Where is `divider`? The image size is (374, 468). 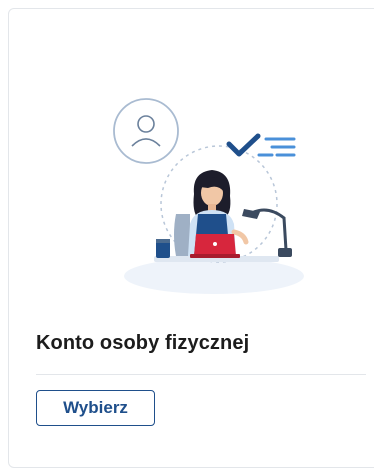
divider is located at coordinates (201, 374).